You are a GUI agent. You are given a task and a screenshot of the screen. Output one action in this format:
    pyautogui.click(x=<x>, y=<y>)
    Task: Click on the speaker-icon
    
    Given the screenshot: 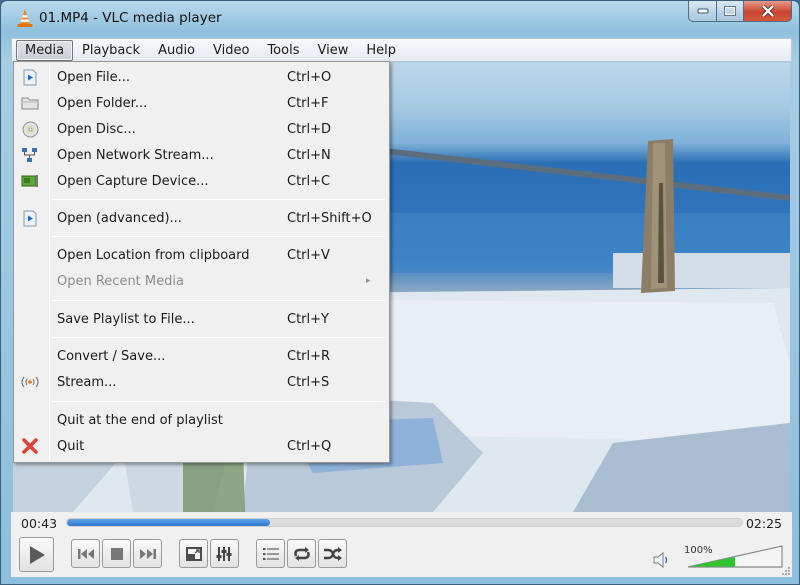 What is the action you would take?
    pyautogui.click(x=662, y=560)
    